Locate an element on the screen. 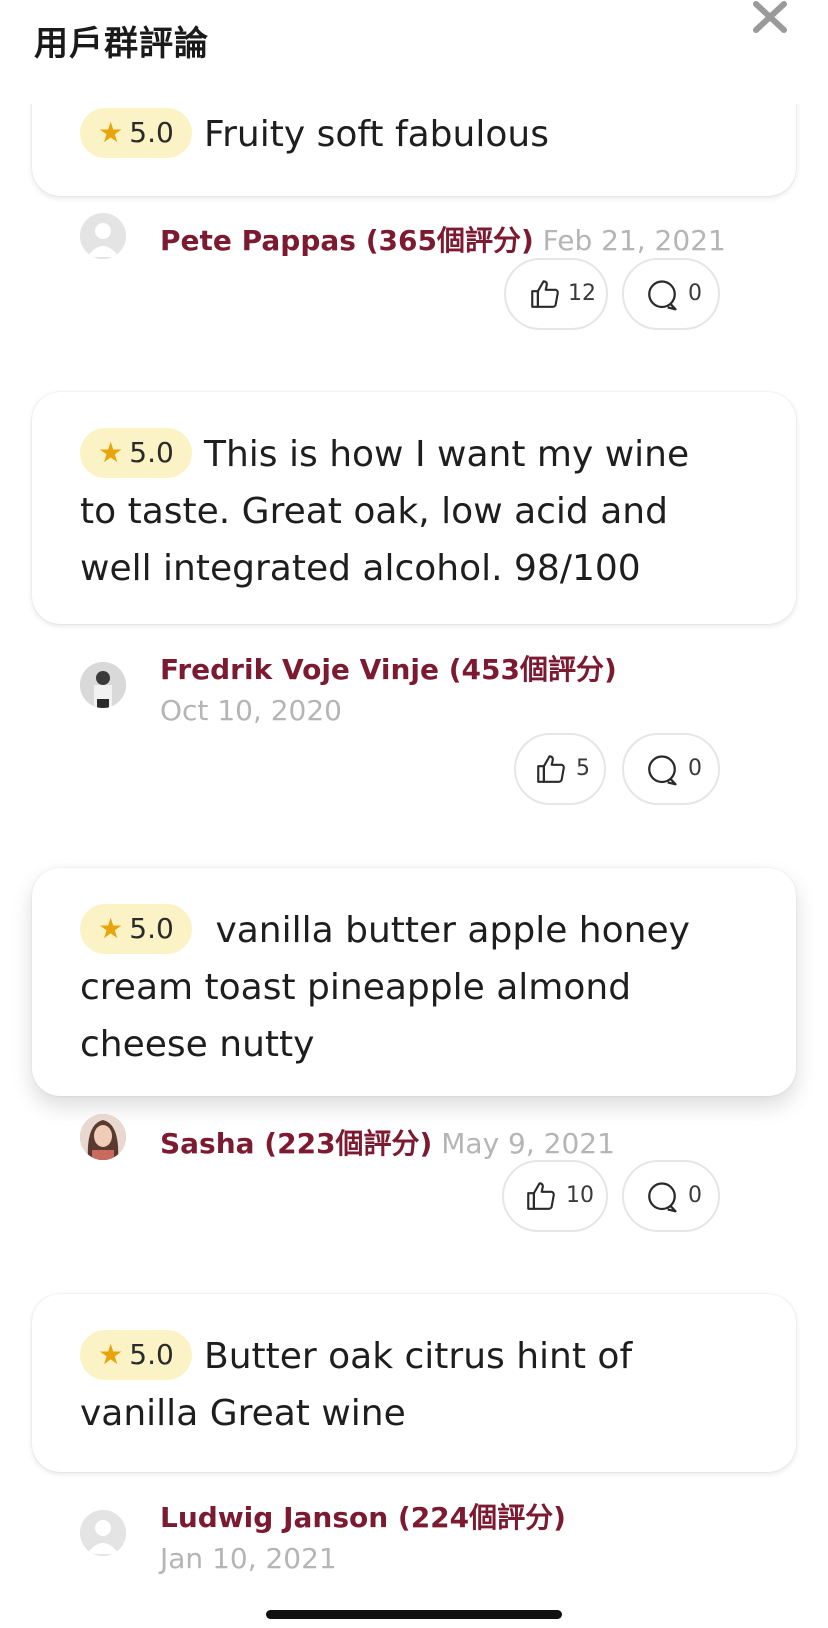 Image resolution: width=828 pixels, height=1628 pixels. close-button is located at coordinates (770, 18).